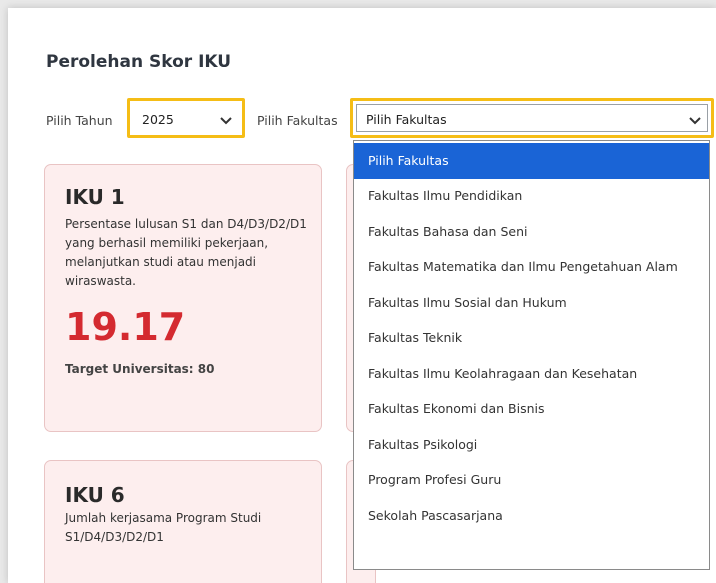 This screenshot has width=716, height=583. Describe the element at coordinates (125, 327) in the screenshot. I see `card-score: 19.17` at that location.